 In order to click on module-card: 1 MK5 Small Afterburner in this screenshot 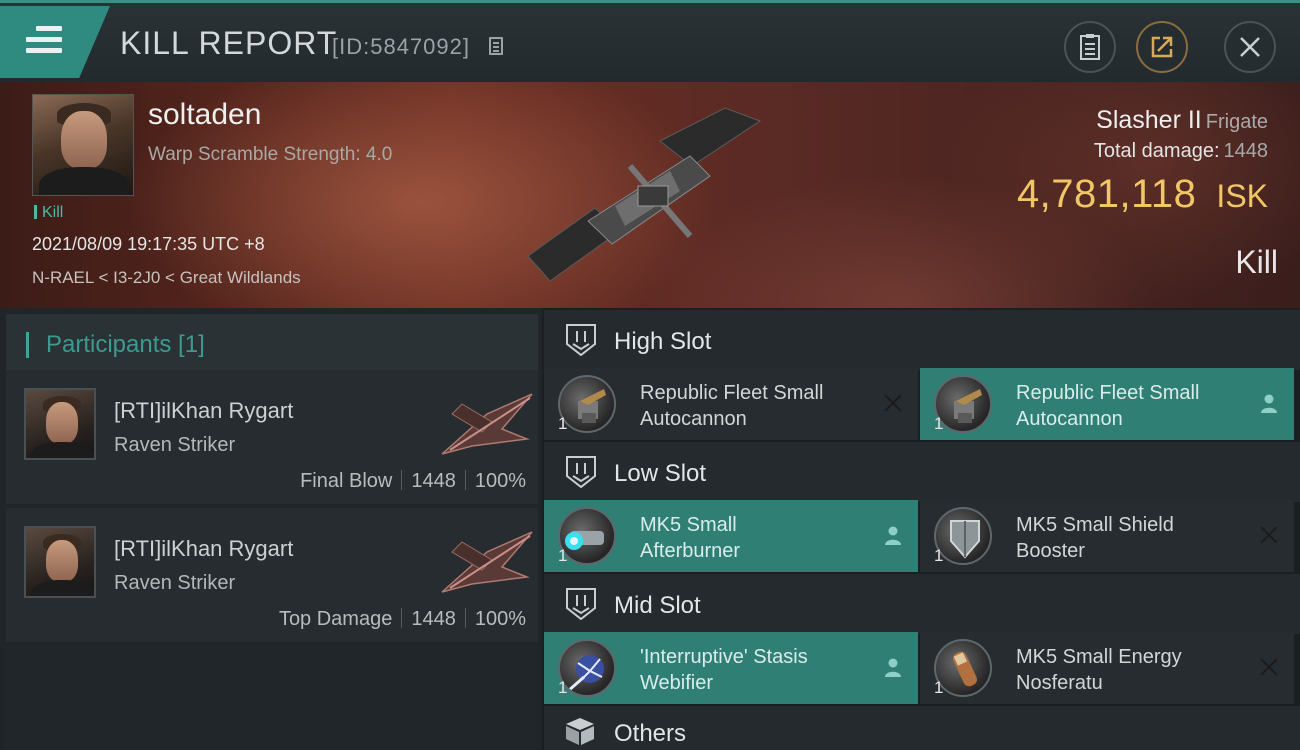, I will do `click(731, 536)`.